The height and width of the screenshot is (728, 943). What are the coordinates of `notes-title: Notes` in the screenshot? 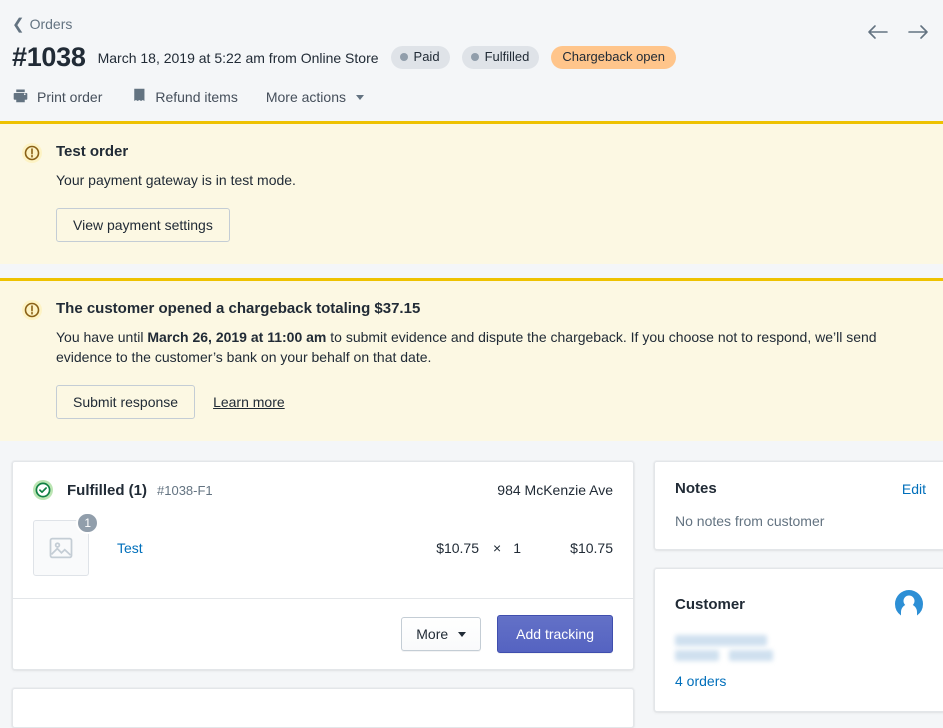 It's located at (696, 488).